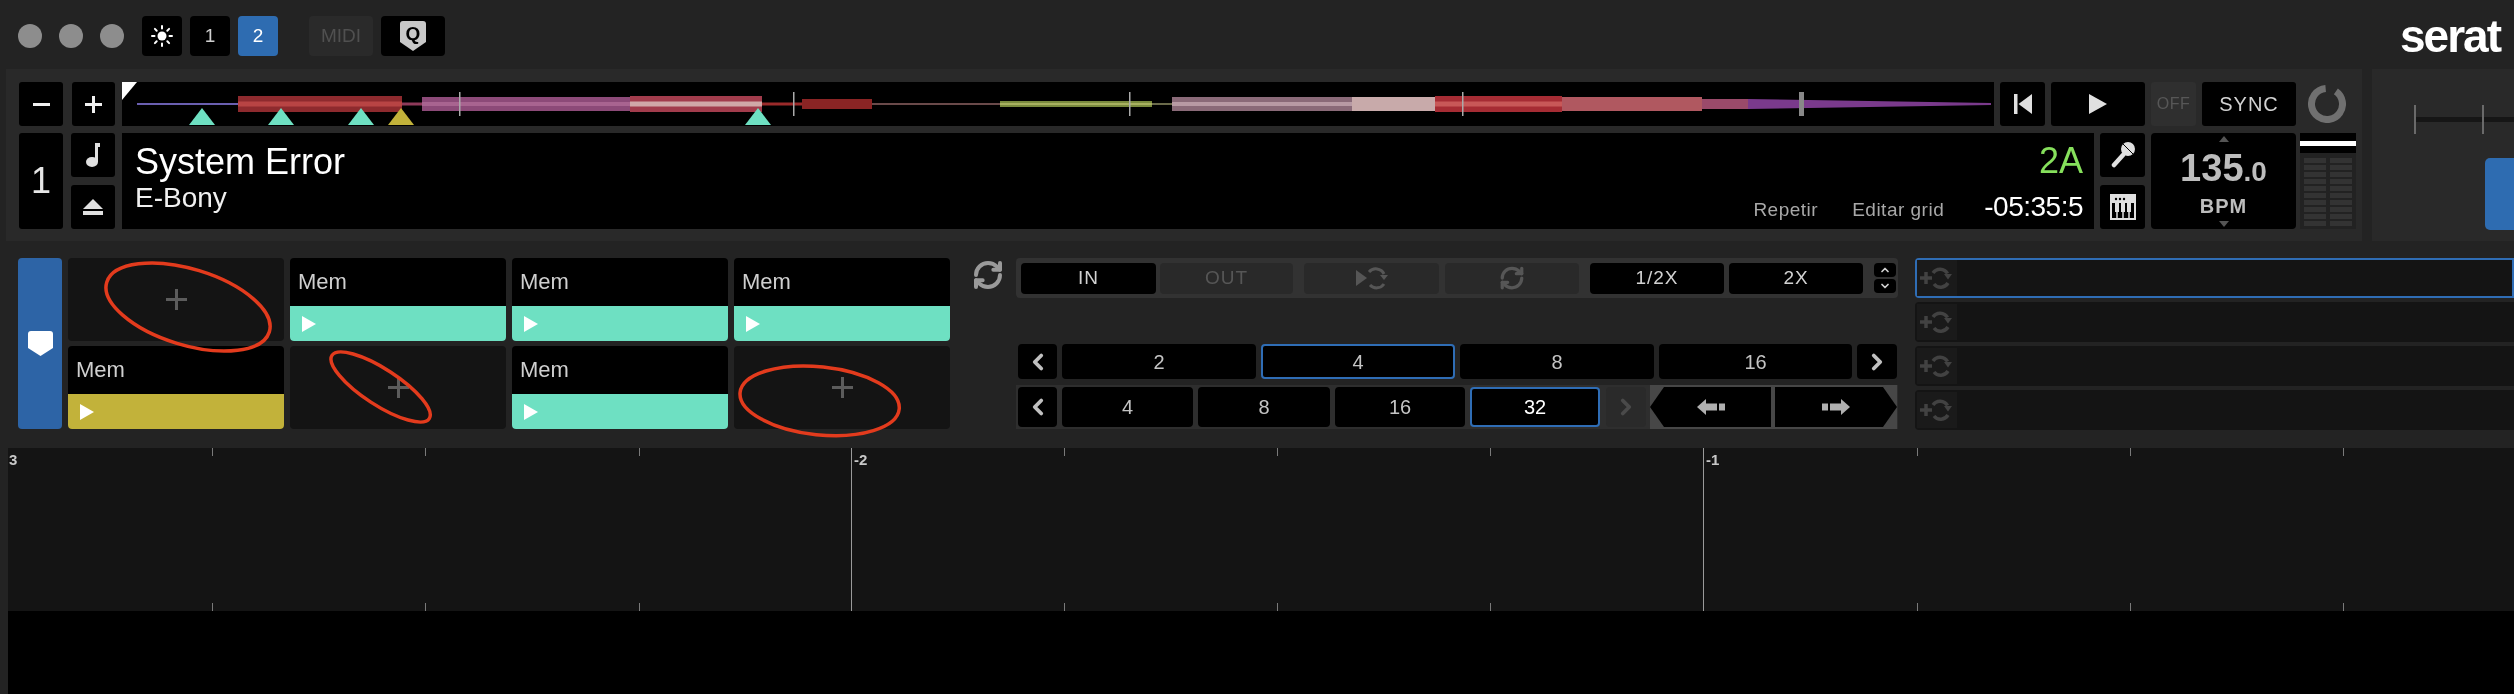  Describe the element at coordinates (41, 181) in the screenshot. I see `deck-number: 1` at that location.